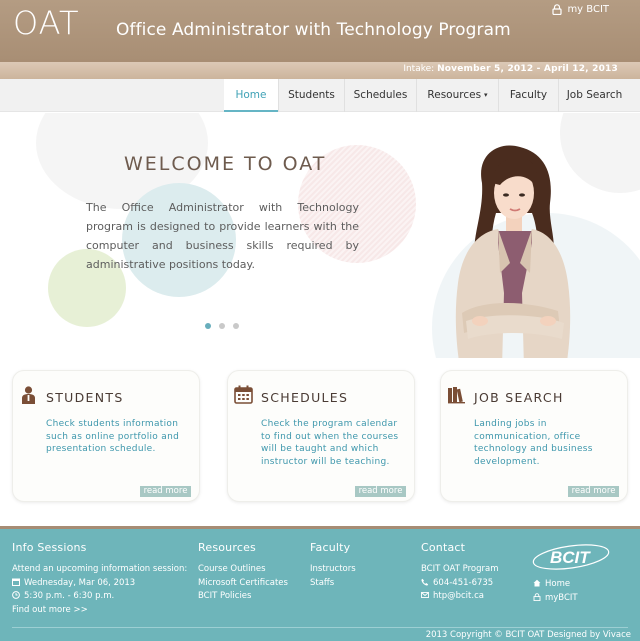  I want to click on card-title: JOB SEARCH, so click(519, 397).